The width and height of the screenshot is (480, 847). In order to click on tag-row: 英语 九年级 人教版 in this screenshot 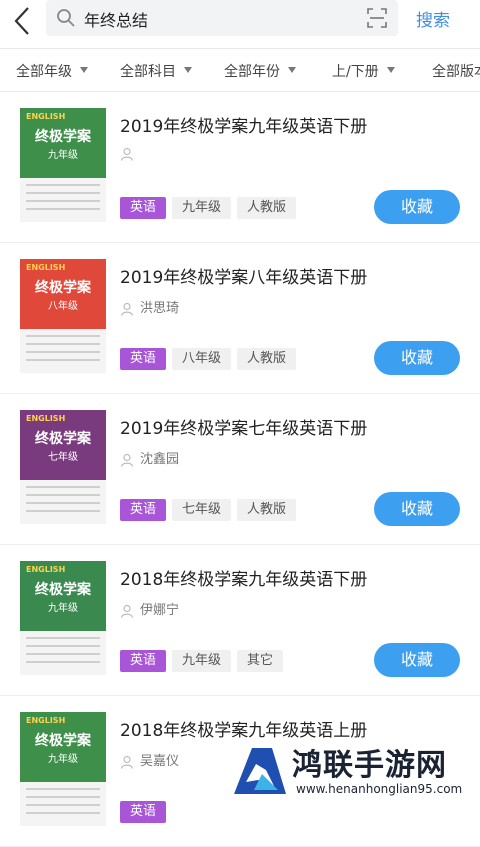, I will do `click(211, 207)`.